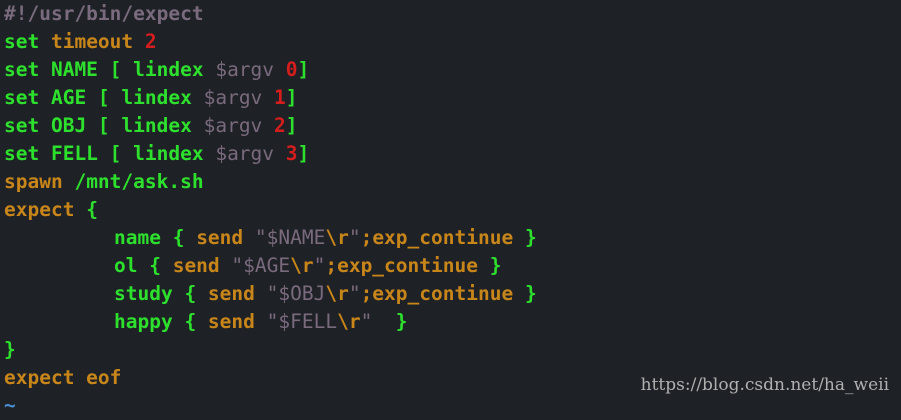 This screenshot has width=901, height=420. I want to click on code-token: /mnt/ask.sh, so click(139, 181).